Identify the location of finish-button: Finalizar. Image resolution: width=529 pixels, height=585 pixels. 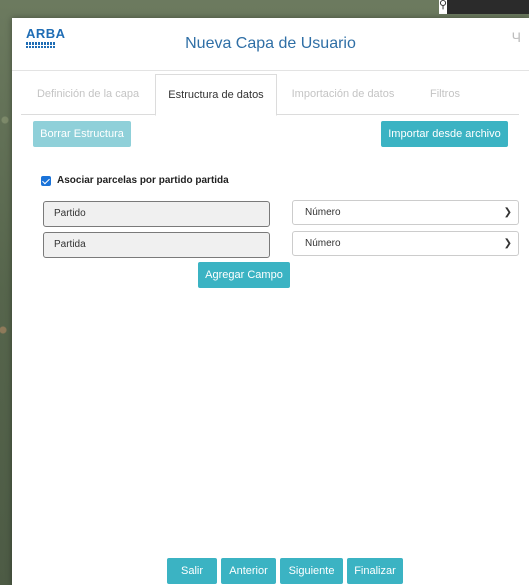
(375, 571).